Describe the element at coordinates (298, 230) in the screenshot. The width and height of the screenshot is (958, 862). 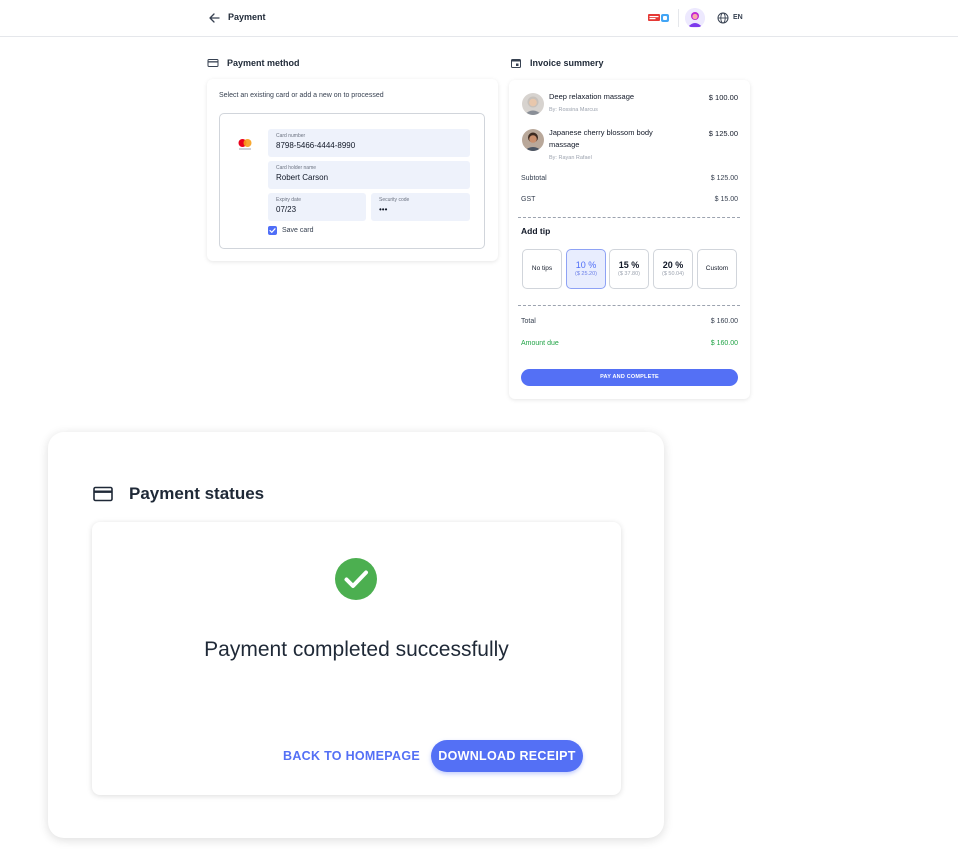
I see `save-card-label: Save card` at that location.